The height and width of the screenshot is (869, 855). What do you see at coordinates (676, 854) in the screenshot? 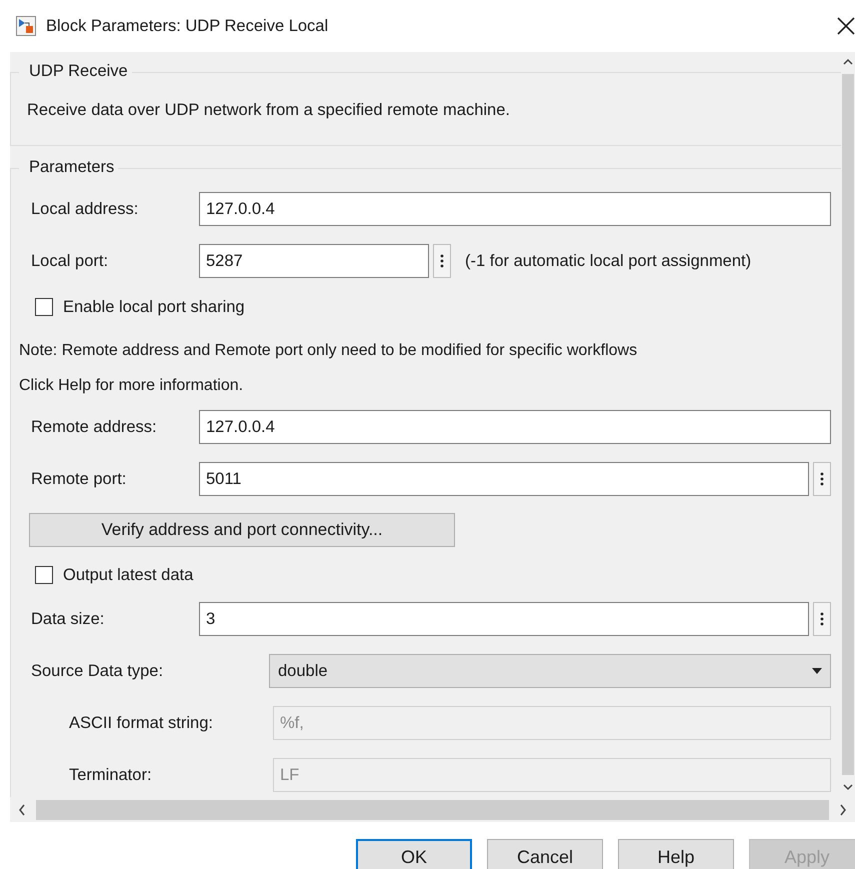
I see `dialog-button: Help` at bounding box center [676, 854].